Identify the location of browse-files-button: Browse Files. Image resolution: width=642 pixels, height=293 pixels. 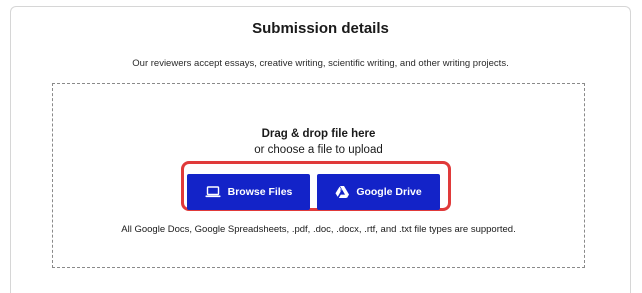
(248, 192).